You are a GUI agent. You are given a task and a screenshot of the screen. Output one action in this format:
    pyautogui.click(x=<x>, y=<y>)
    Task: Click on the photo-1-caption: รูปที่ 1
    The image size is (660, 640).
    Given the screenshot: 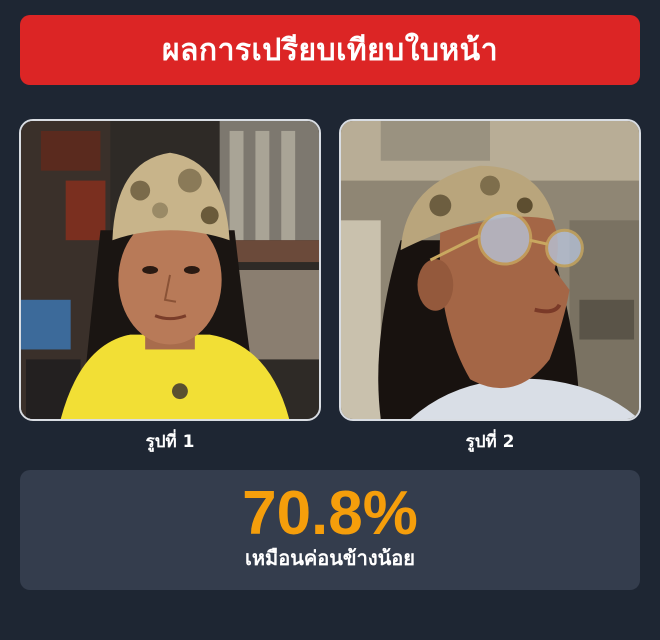 What is the action you would take?
    pyautogui.click(x=170, y=442)
    